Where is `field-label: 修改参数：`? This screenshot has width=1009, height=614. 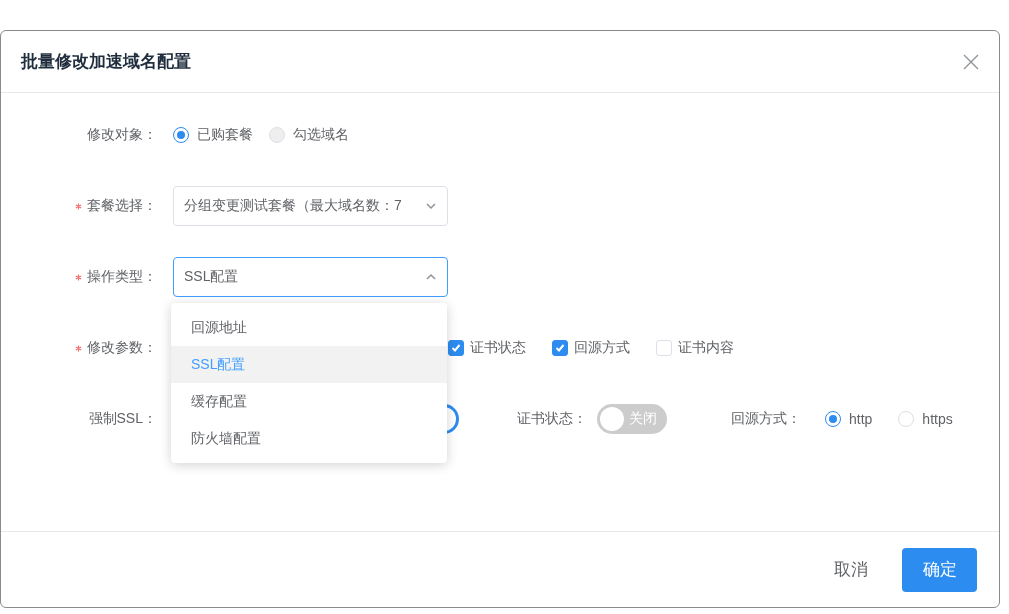
field-label: 修改参数： is located at coordinates (122, 348).